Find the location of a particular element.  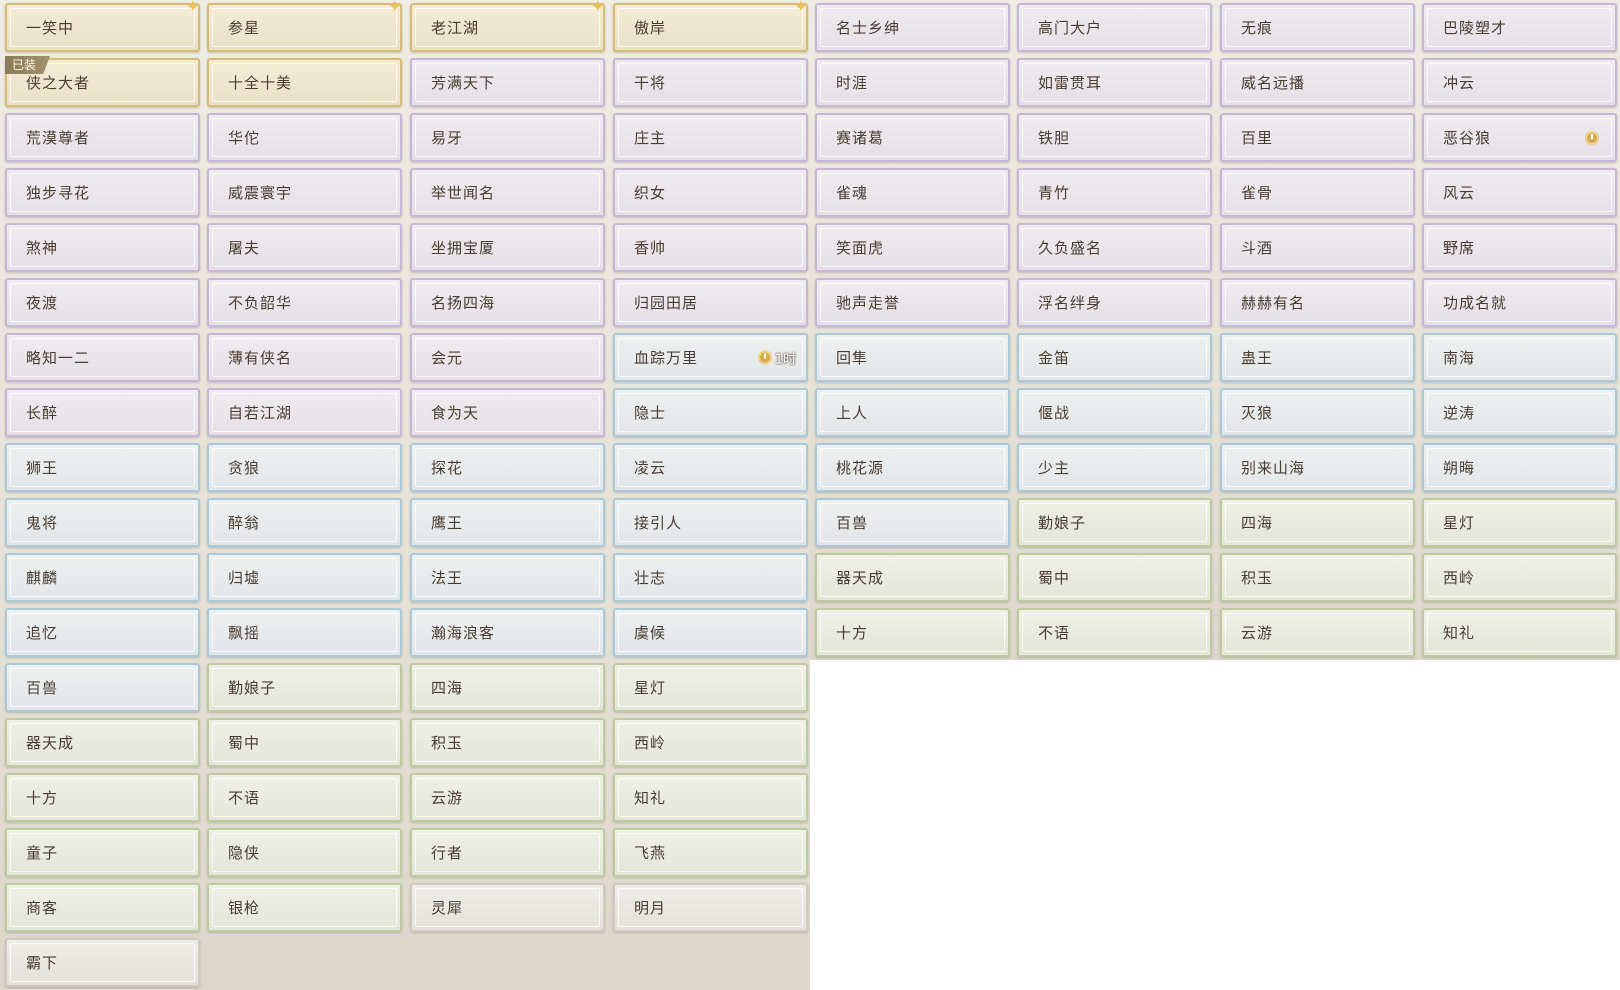

title-tile: 野席 is located at coordinates (1519, 247).